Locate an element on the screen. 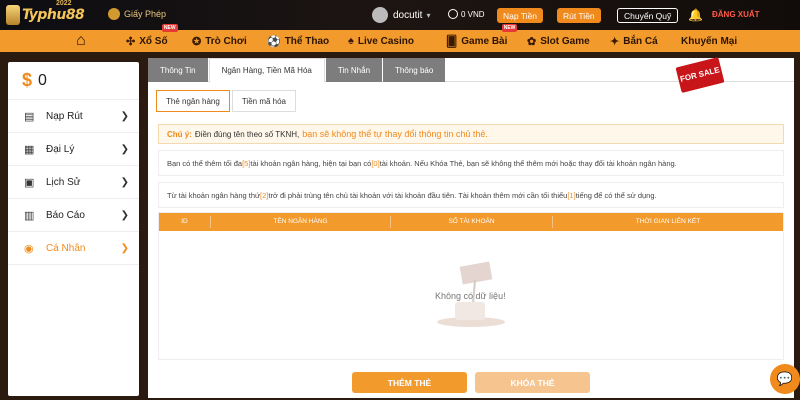 The height and width of the screenshot is (400, 800). user-menu: docutit ▾ is located at coordinates (401, 15).